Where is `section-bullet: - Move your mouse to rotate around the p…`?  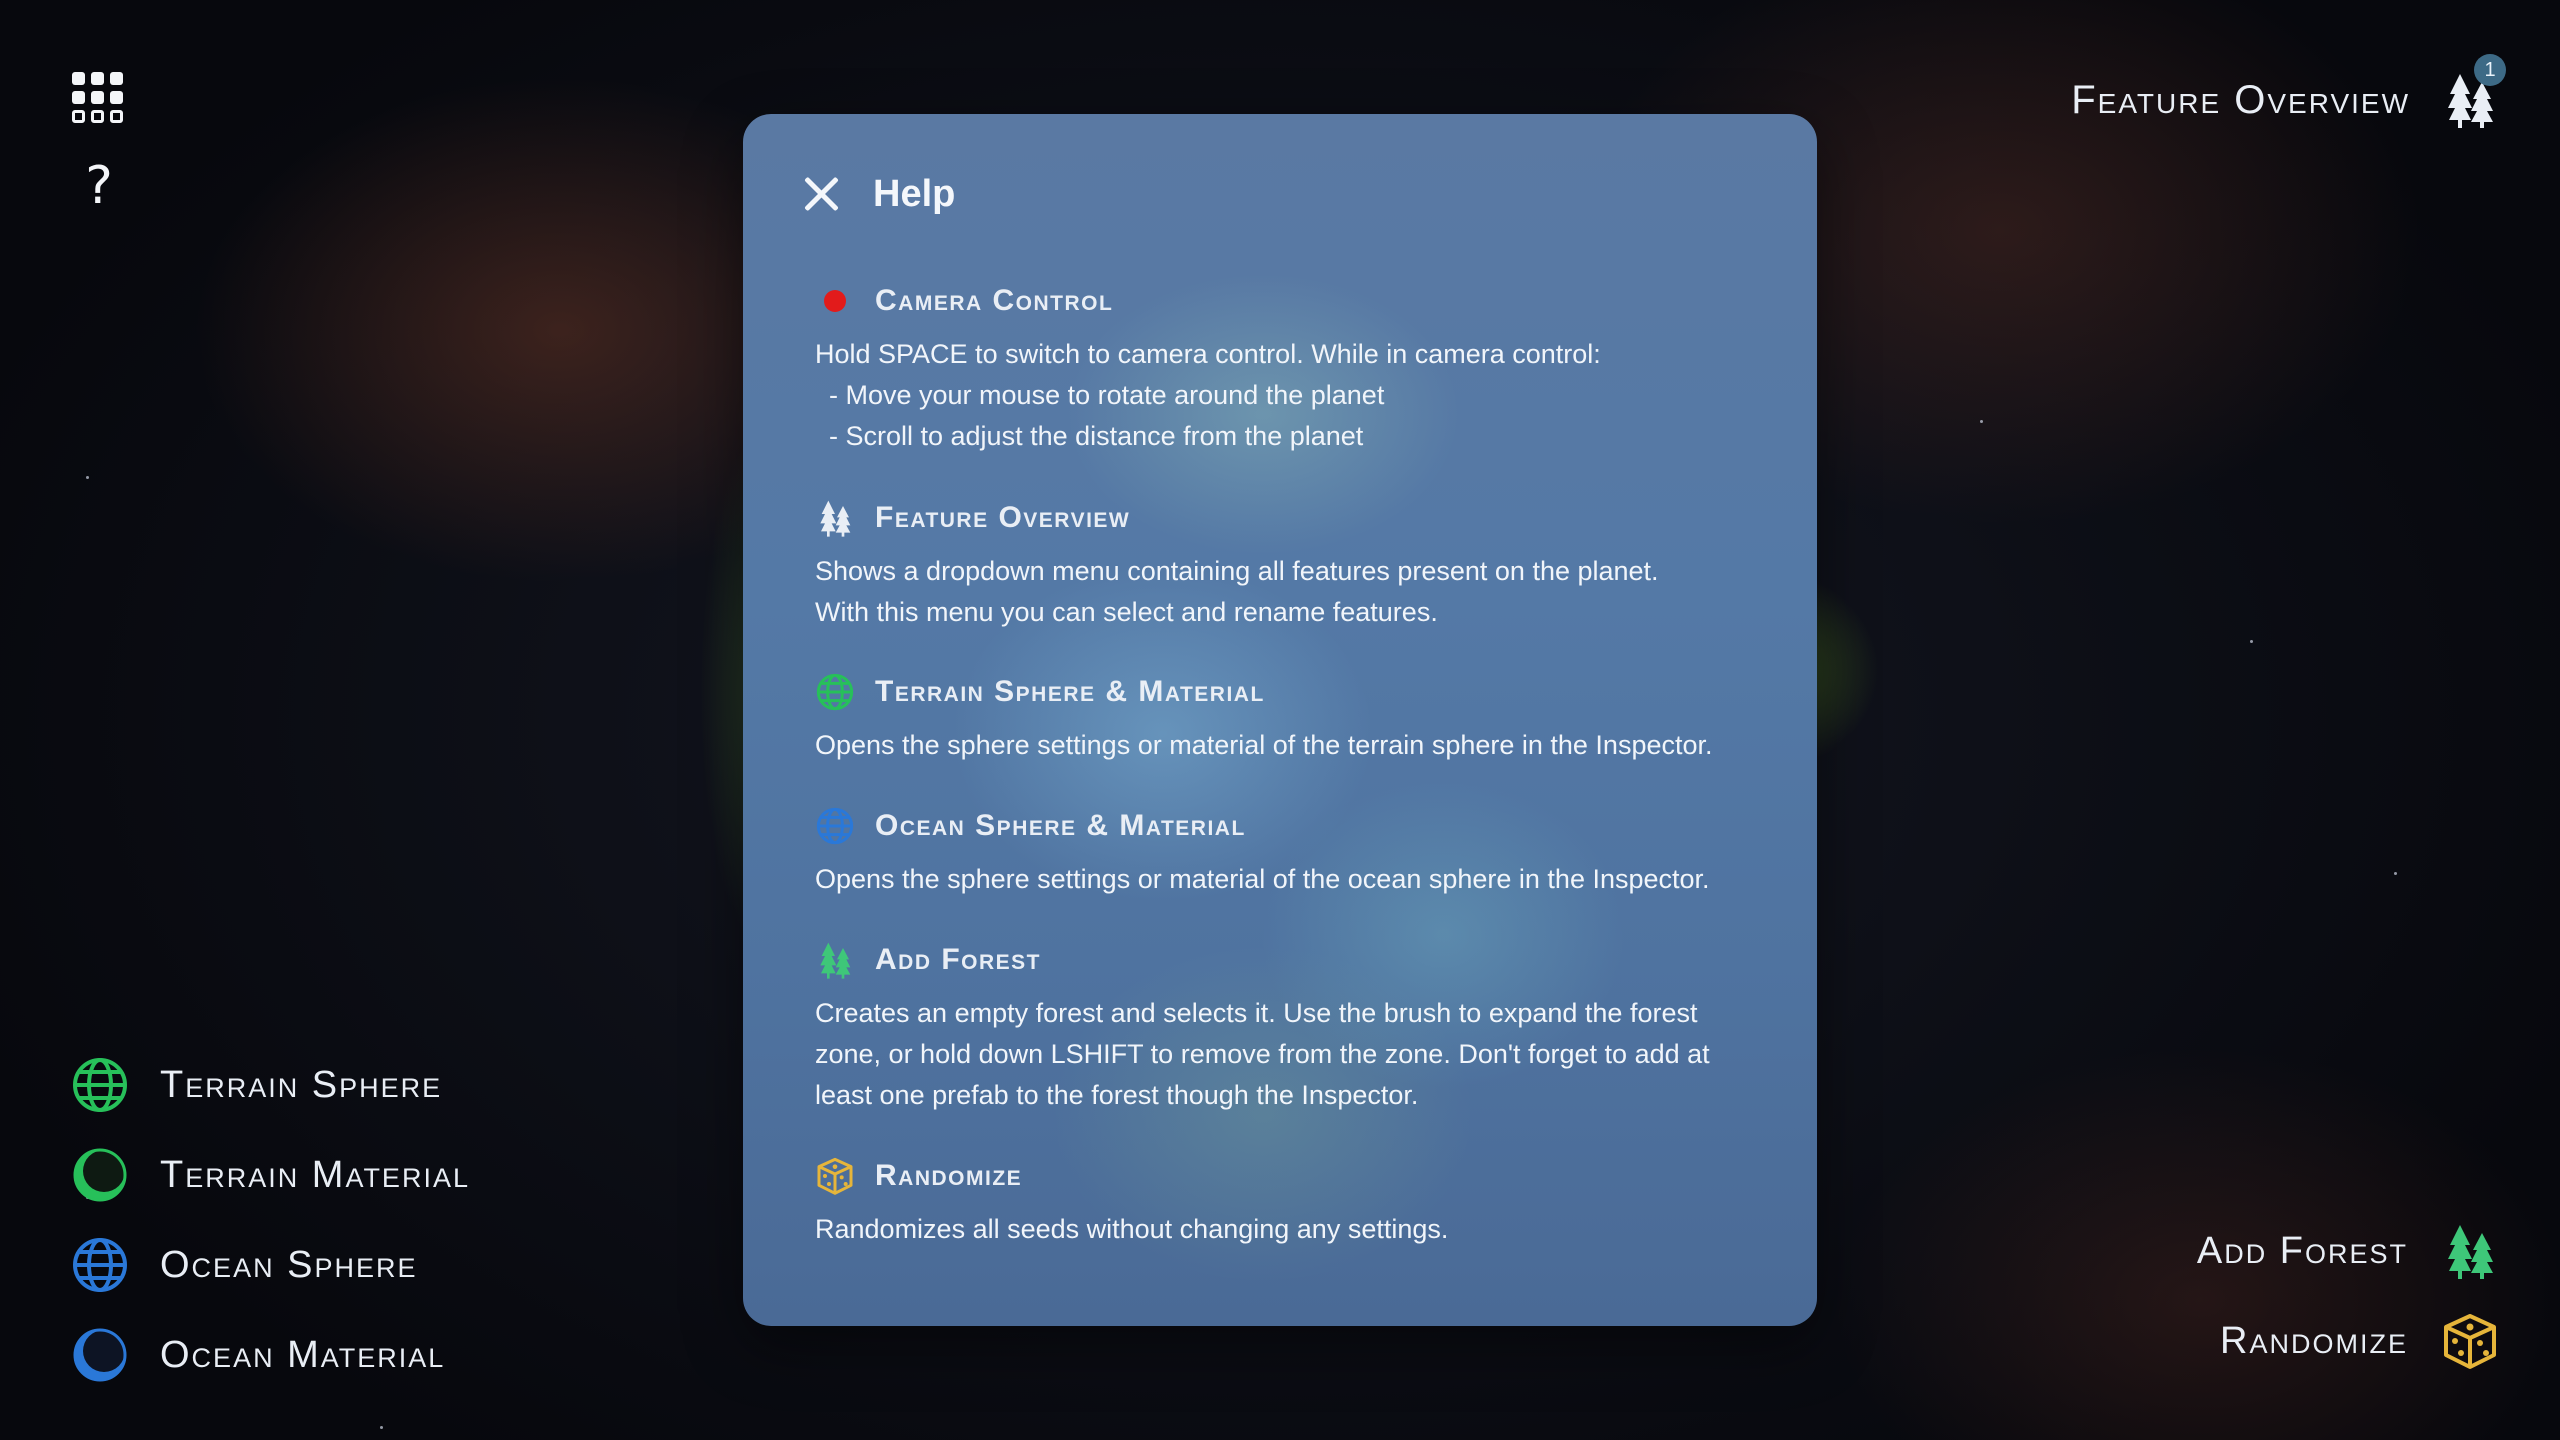 section-bullet: - Move your mouse to rotate around the p… is located at coordinates (1107, 395).